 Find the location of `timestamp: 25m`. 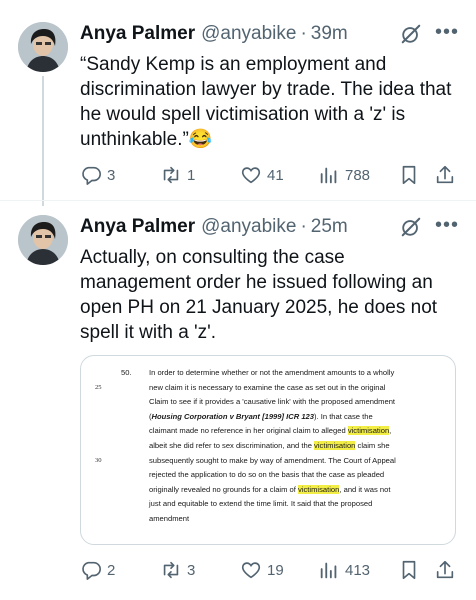

timestamp: 25m is located at coordinates (329, 227).